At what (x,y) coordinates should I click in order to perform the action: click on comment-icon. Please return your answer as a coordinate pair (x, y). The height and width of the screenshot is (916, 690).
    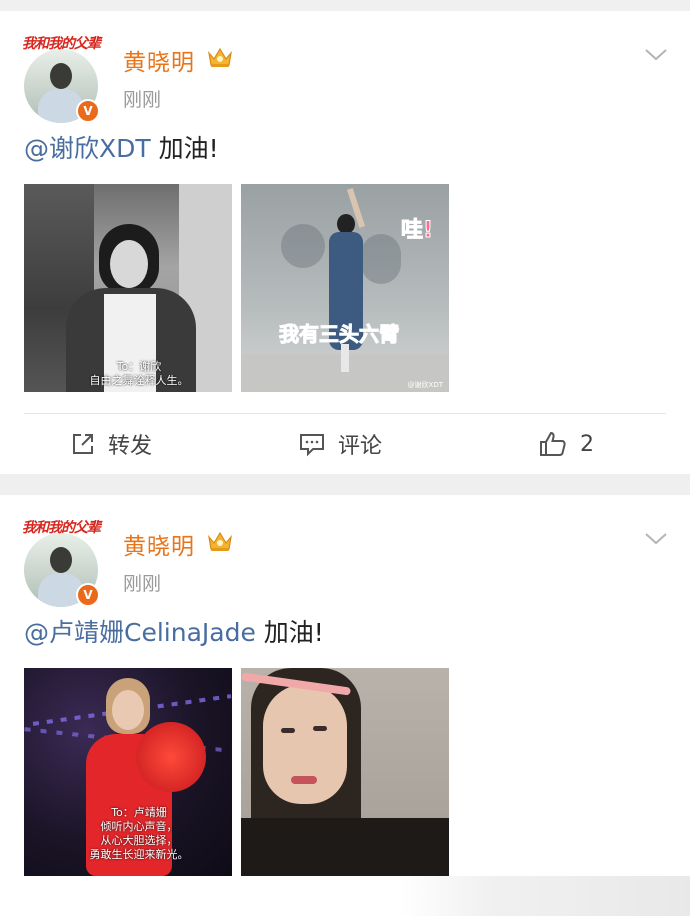
    Looking at the image, I should click on (312, 445).